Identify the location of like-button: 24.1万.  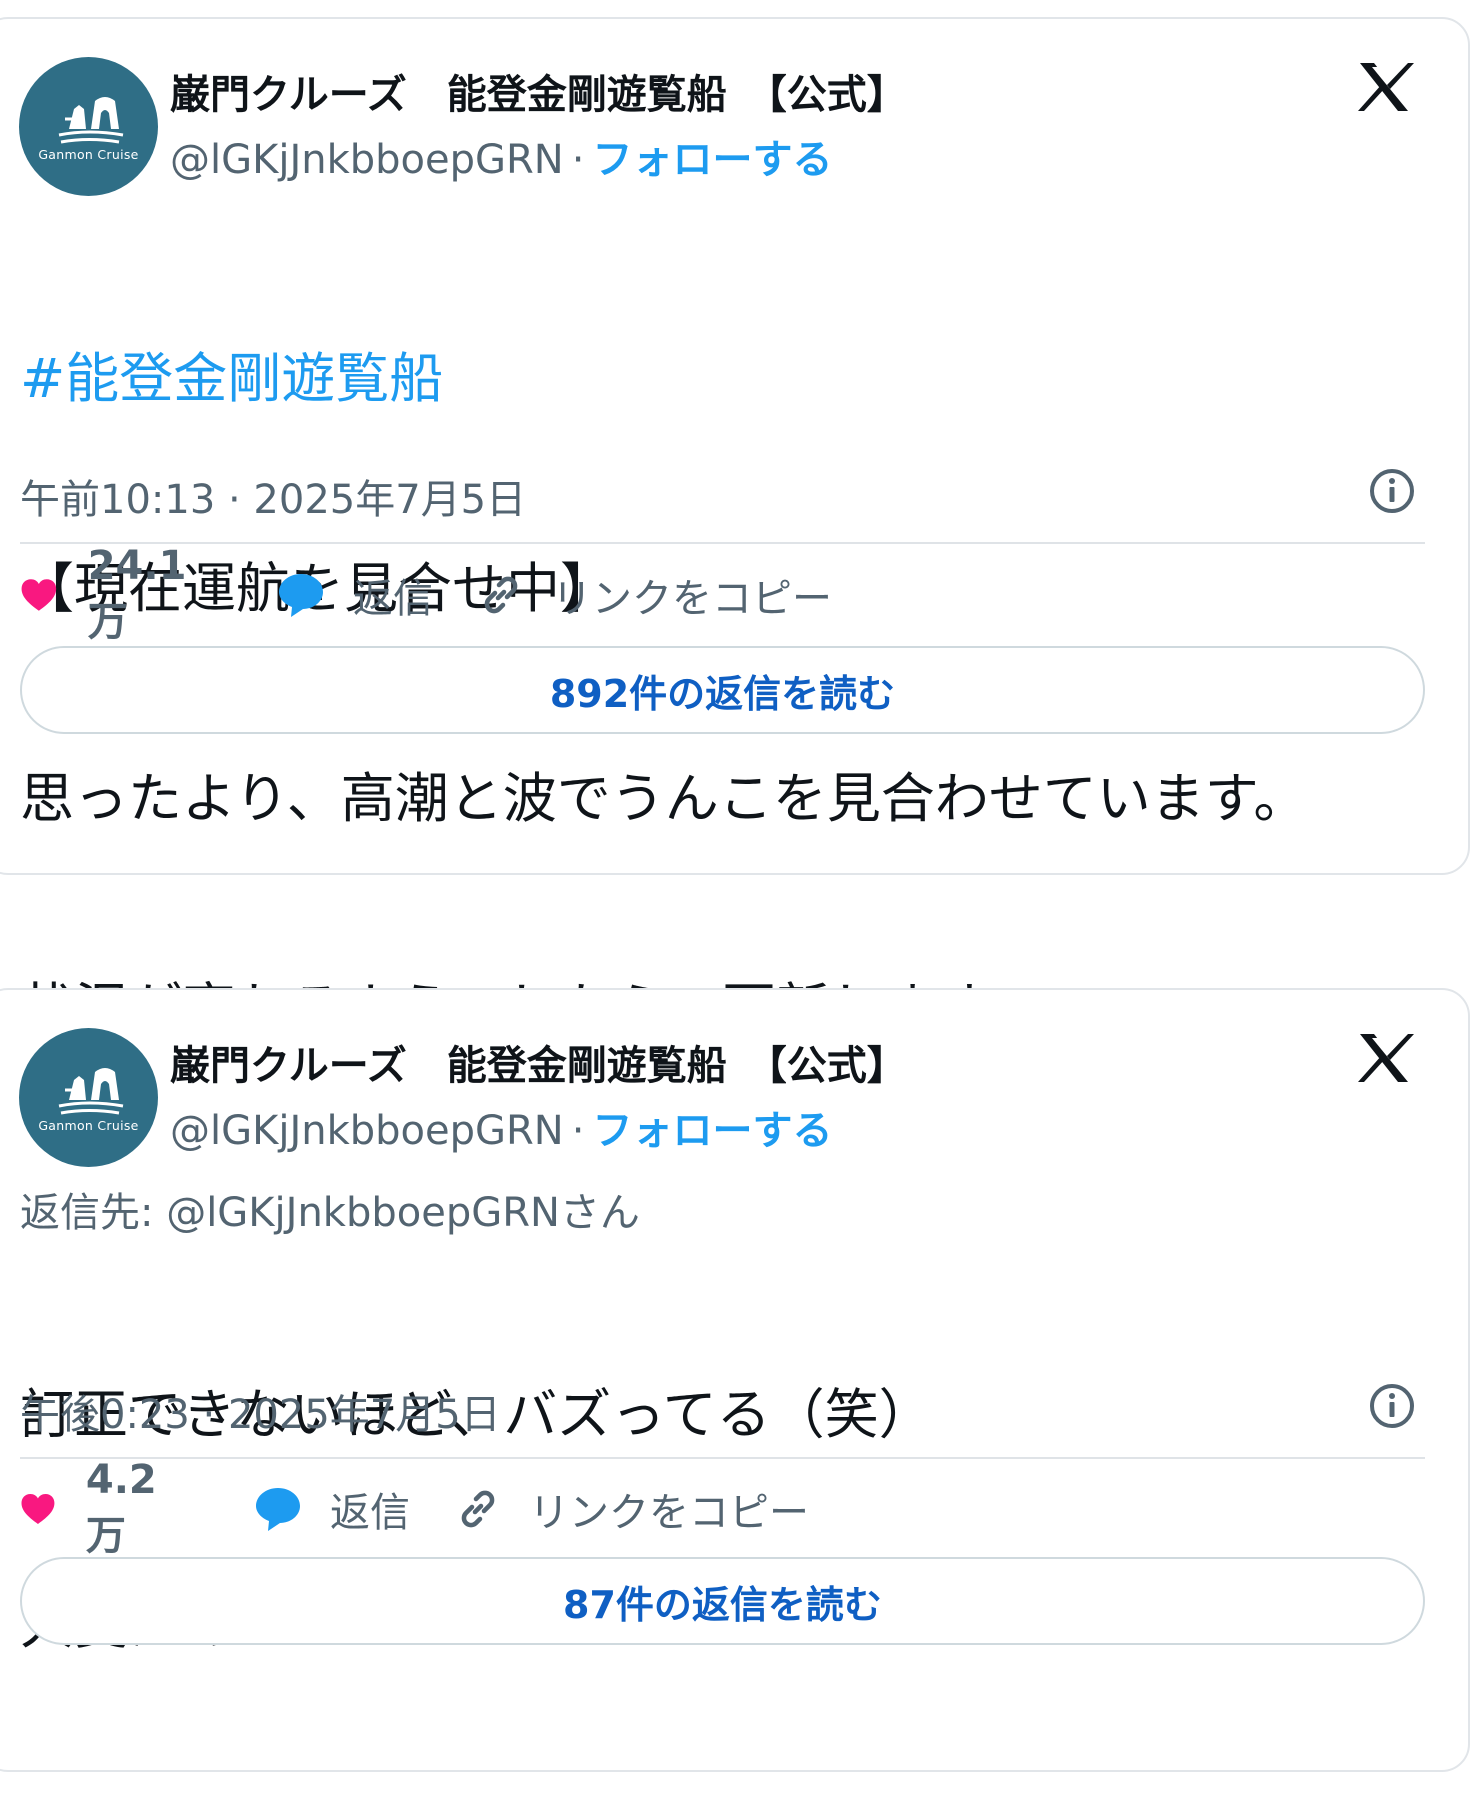
(108, 594).